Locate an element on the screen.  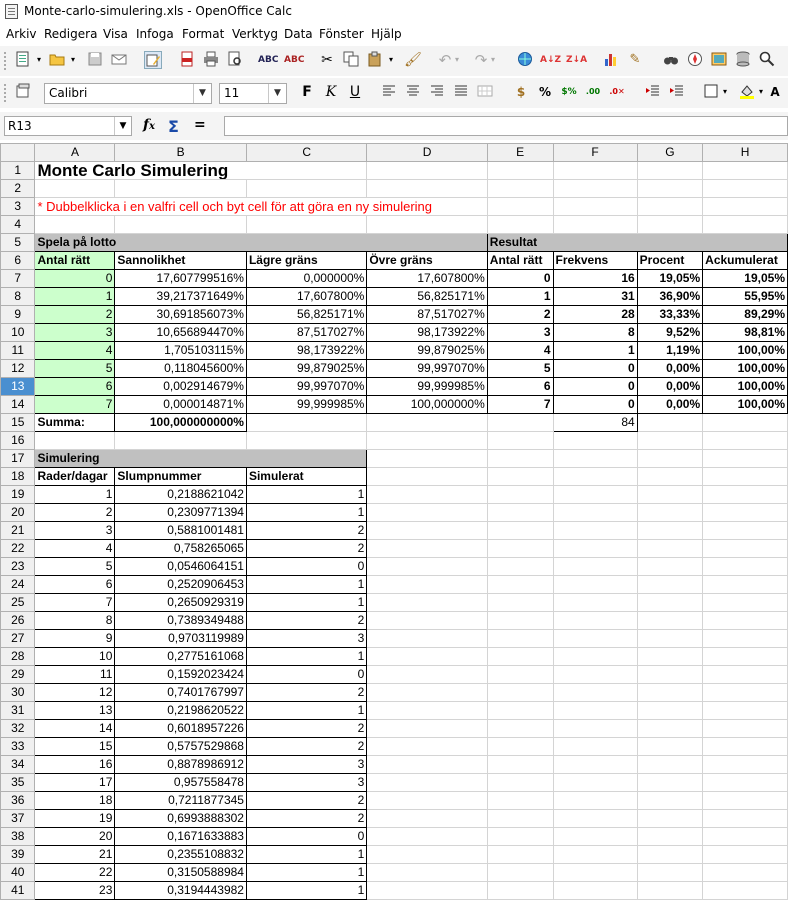
lotto-ovre-grans: 87,517027% is located at coordinates (427, 314).